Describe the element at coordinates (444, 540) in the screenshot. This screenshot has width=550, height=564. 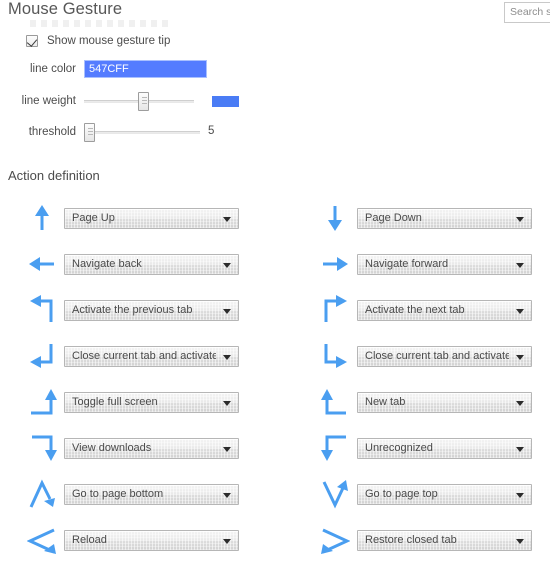
I see `action-select-right-8: Restore closed tab` at that location.